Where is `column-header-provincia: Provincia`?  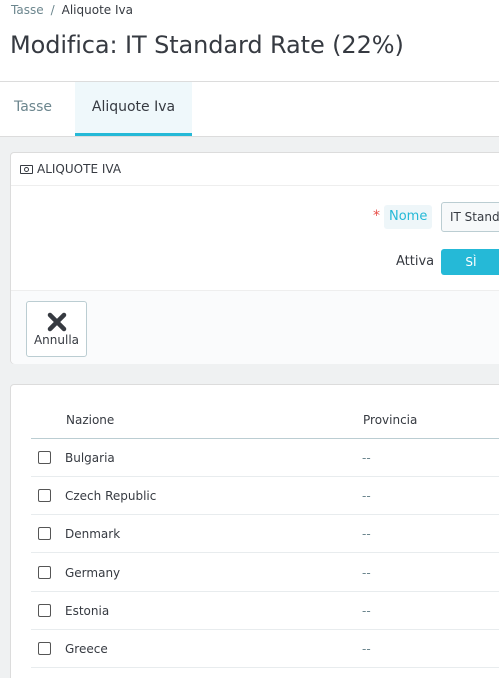
column-header-provincia: Provincia is located at coordinates (390, 420).